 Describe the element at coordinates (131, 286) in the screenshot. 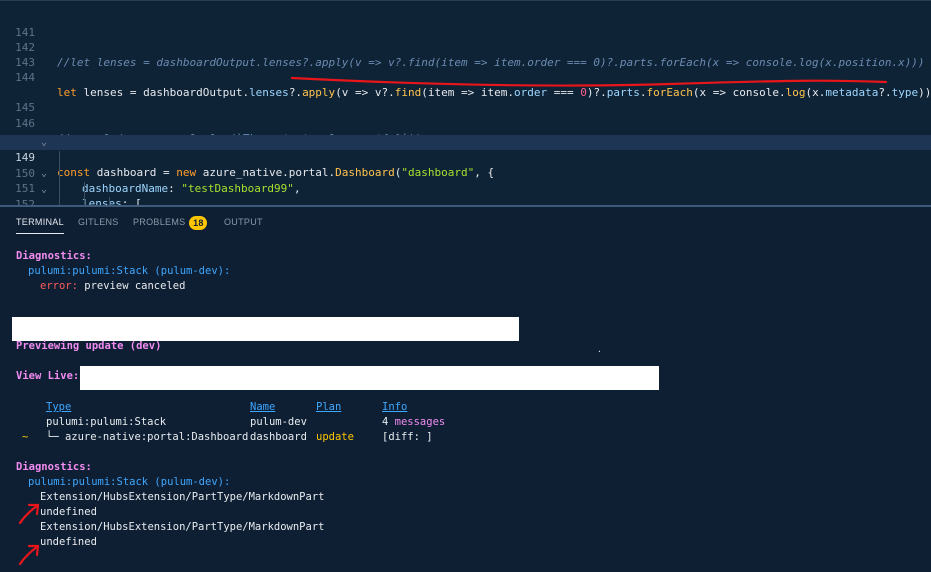

I see `error-message: preview canceled` at that location.